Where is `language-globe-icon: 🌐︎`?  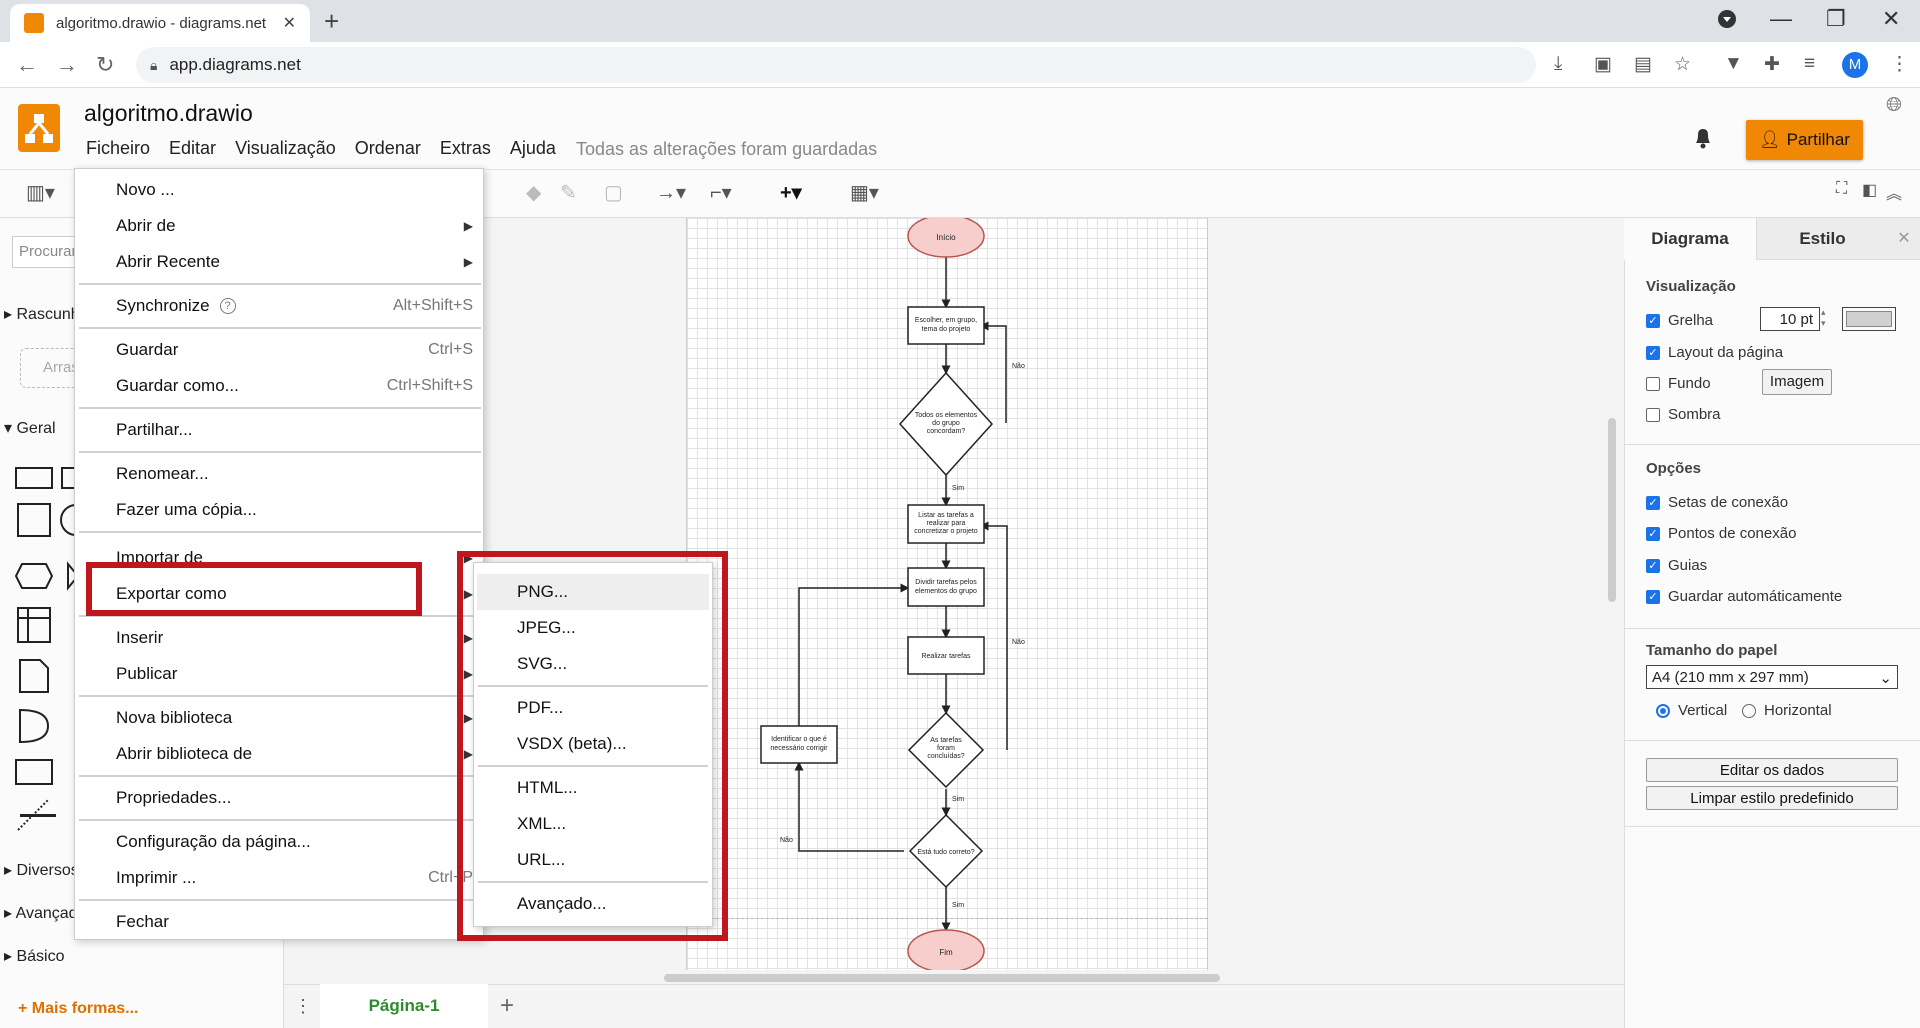 language-globe-icon: 🌐︎ is located at coordinates (1894, 105).